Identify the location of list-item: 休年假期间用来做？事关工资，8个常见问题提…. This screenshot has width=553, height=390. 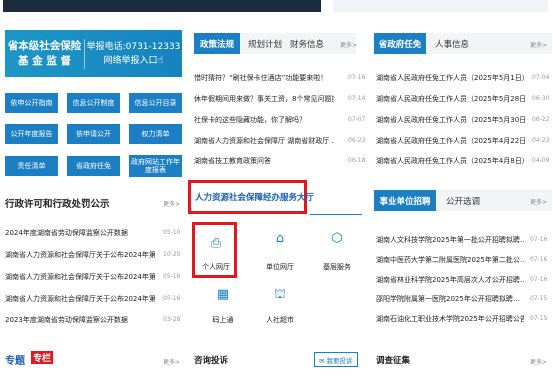
(264, 99).